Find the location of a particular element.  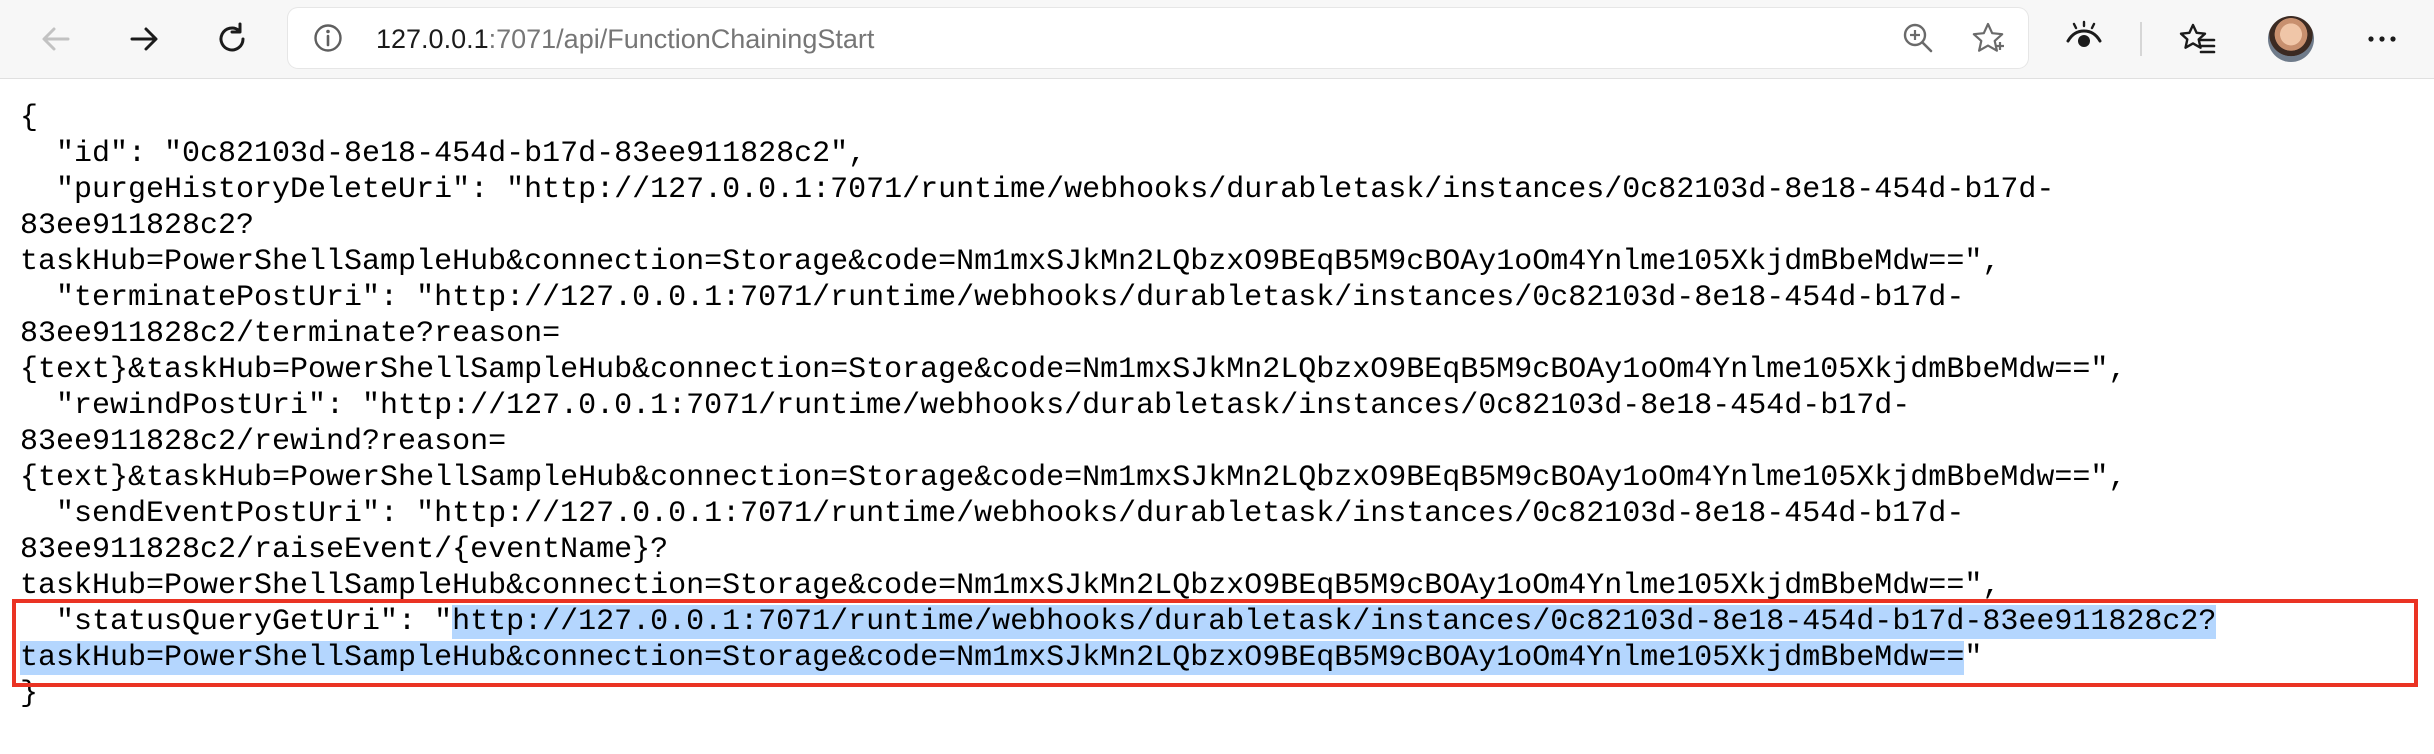

url-host: 127.0.0.1 is located at coordinates (432, 39).